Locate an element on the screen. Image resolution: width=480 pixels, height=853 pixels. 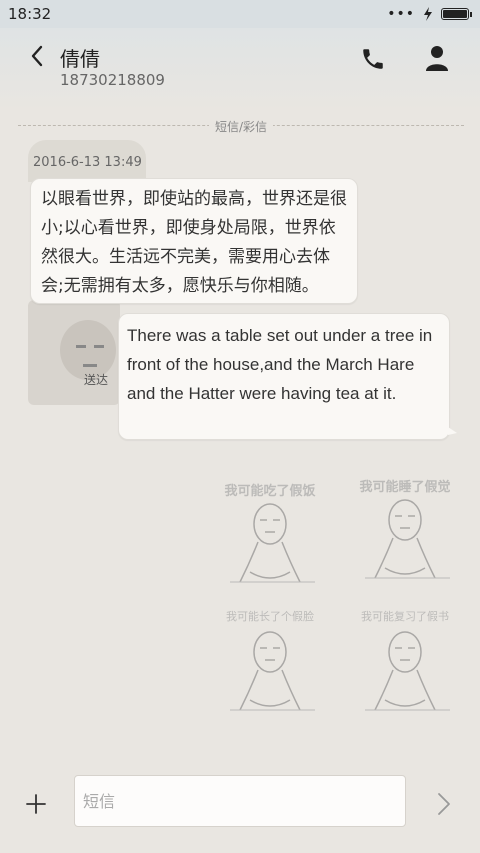
message-composer is located at coordinates (240, 805).